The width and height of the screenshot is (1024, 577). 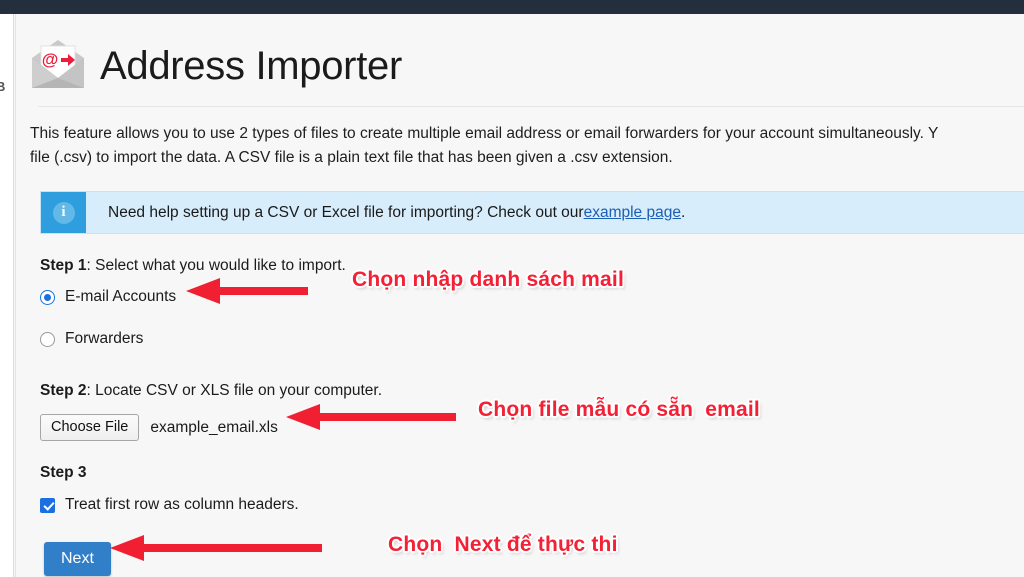 What do you see at coordinates (90, 428) in the screenshot?
I see `choose-file-button: Choose File` at bounding box center [90, 428].